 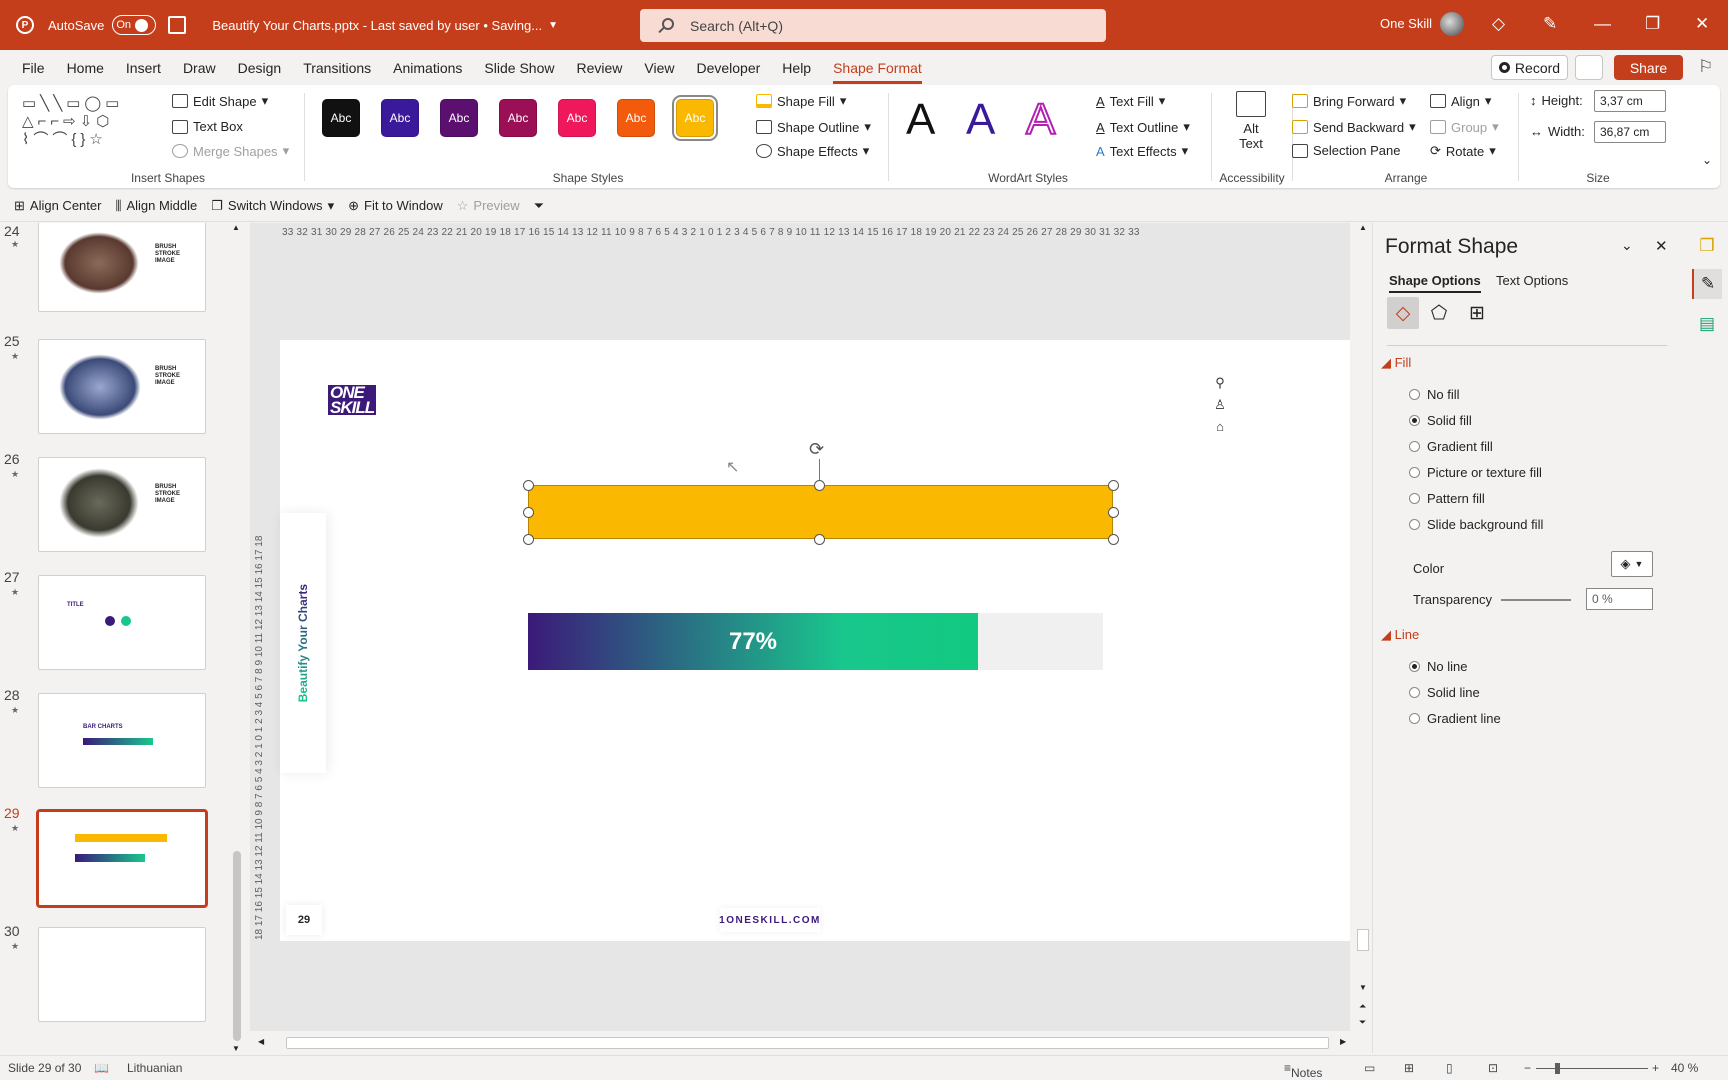 I want to click on save-icon, so click(x=177, y=25).